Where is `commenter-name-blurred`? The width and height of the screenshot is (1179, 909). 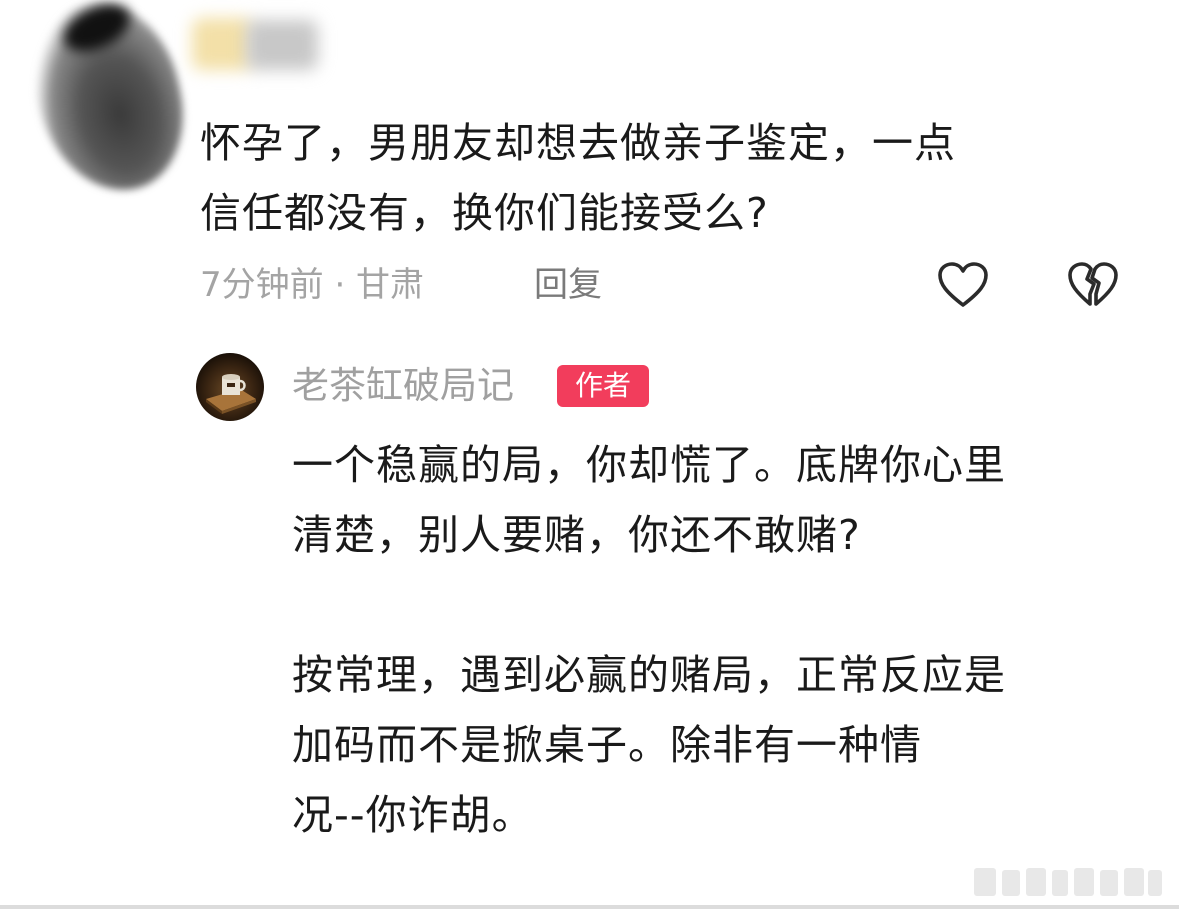
commenter-name-blurred is located at coordinates (222, 44).